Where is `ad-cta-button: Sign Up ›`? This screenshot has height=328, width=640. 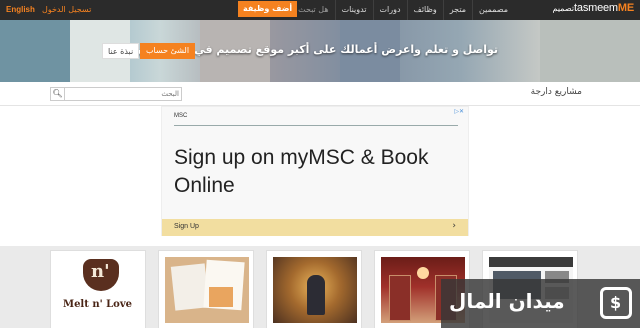 ad-cta-button: Sign Up › is located at coordinates (315, 227).